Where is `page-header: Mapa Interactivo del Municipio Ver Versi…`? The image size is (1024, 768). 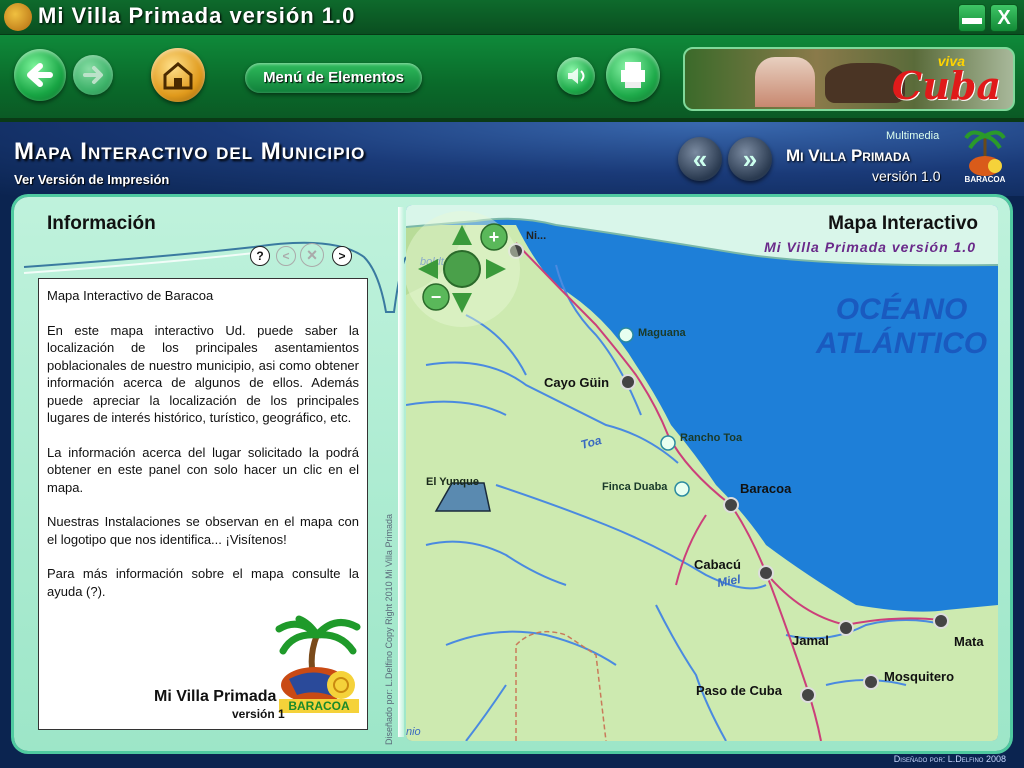 page-header: Mapa Interactivo del Municipio Ver Versi… is located at coordinates (512, 159).